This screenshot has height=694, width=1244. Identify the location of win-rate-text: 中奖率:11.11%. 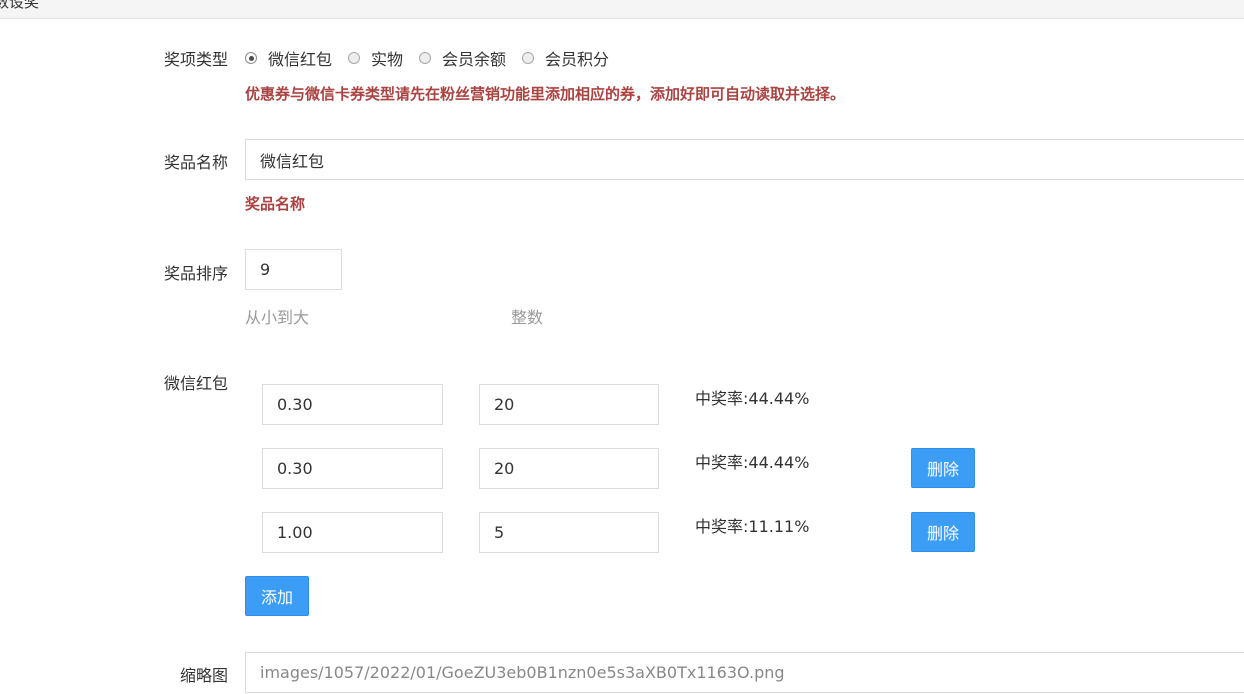
(752, 526).